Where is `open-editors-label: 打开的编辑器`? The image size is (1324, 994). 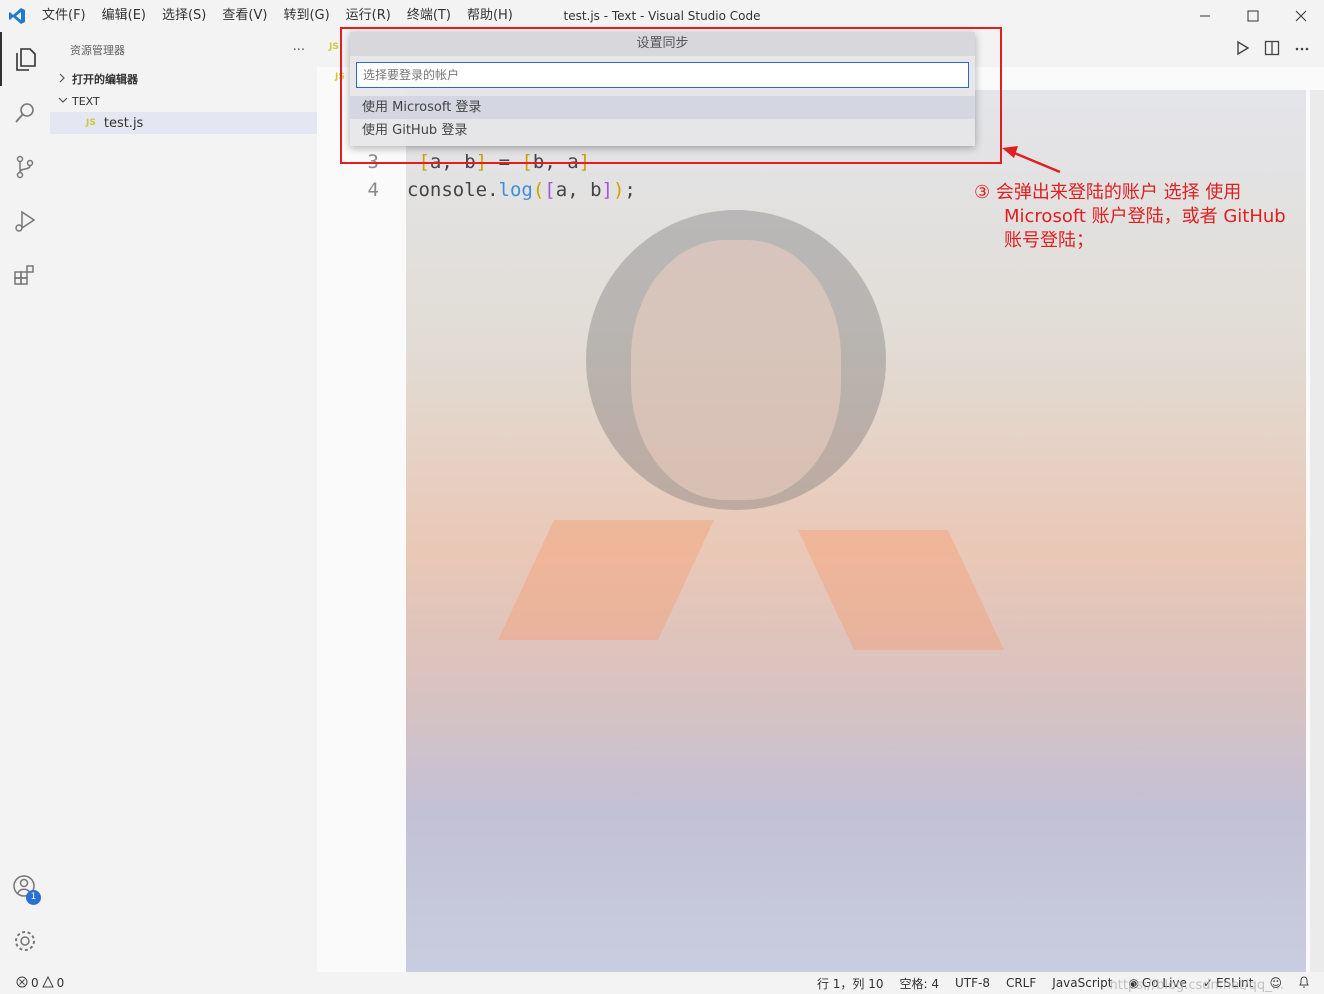
open-editors-label: 打开的编辑器 is located at coordinates (105, 79).